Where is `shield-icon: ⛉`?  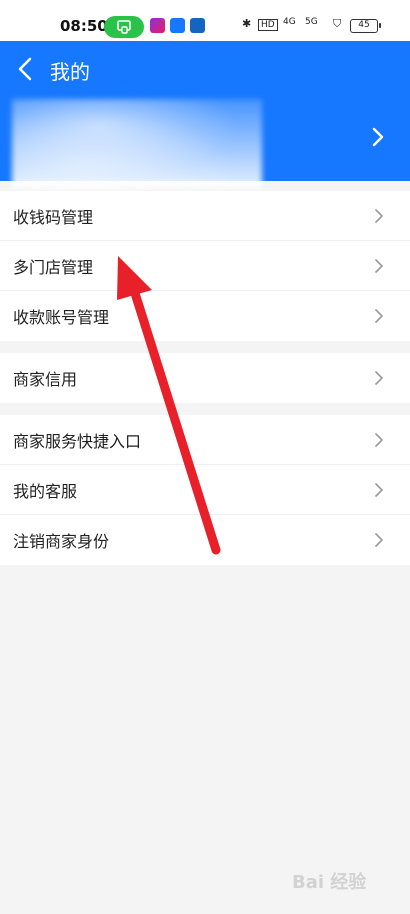 shield-icon: ⛉ is located at coordinates (337, 23).